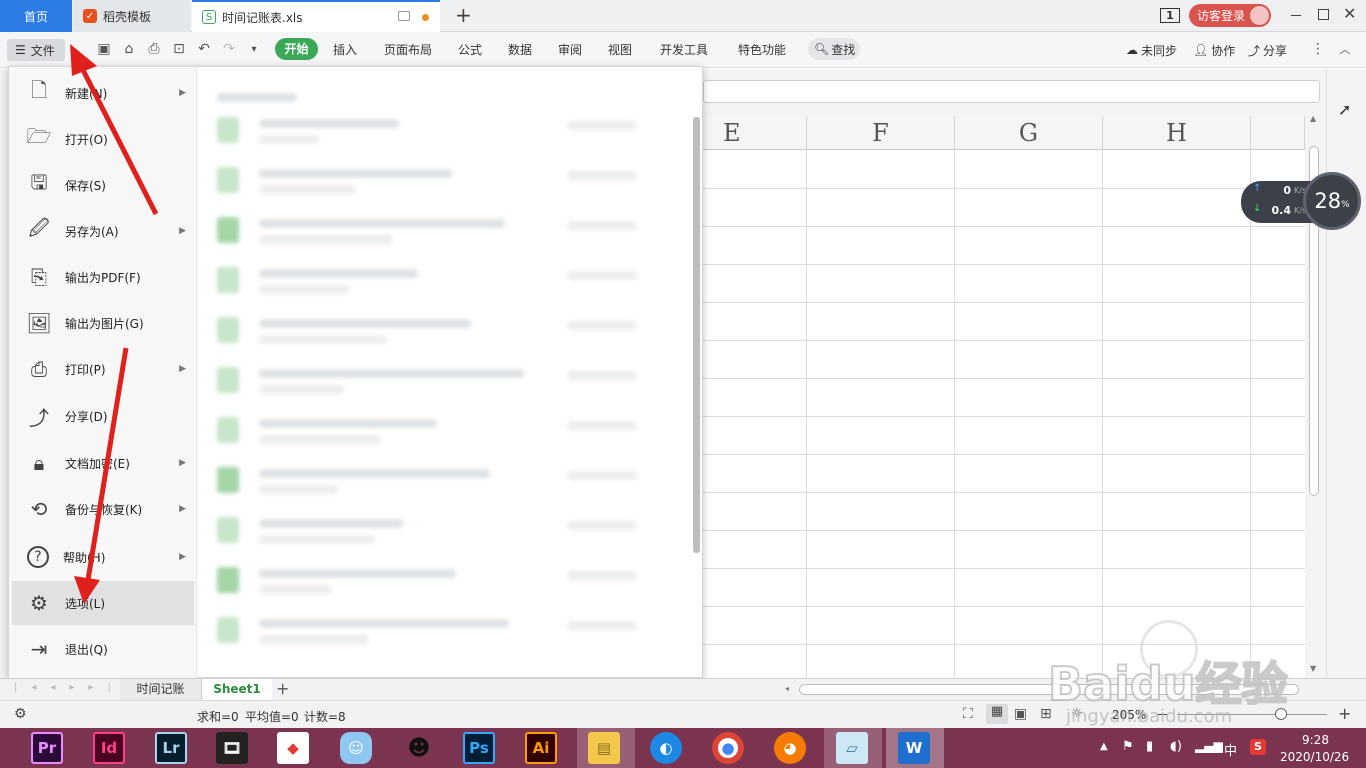 This screenshot has width=1366, height=768. What do you see at coordinates (103, 277) in the screenshot?
I see `menu-item-pdf-export: ⎘ 输出为PDF(F)` at bounding box center [103, 277].